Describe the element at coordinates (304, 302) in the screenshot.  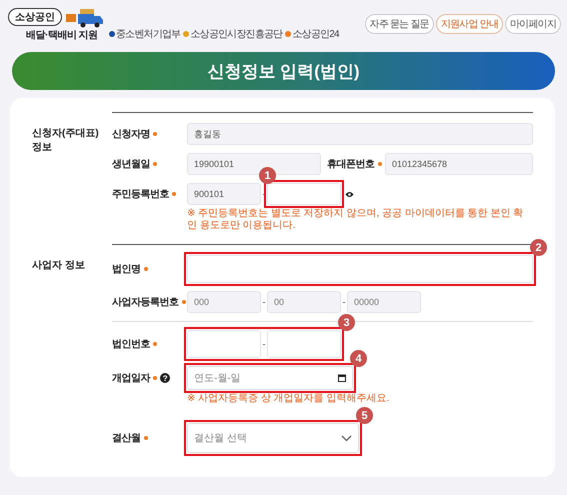
I see `input-field: 00` at that location.